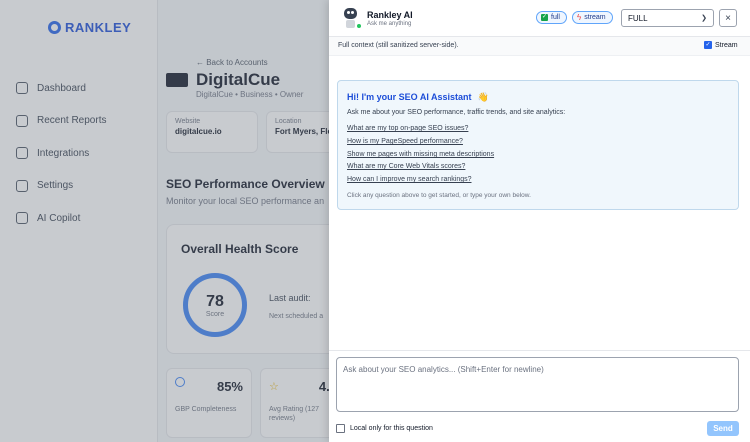 The height and width of the screenshot is (442, 750). What do you see at coordinates (406, 166) in the screenshot?
I see `suggested-question: What are my Core Web Vitals scores?` at bounding box center [406, 166].